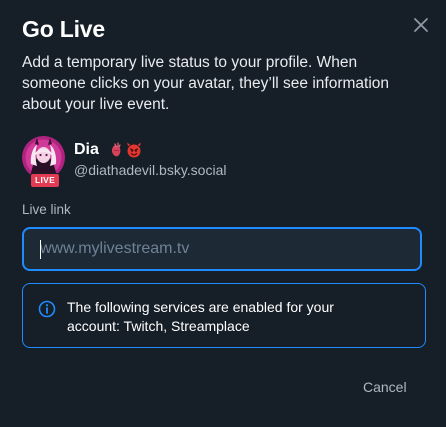 The width and height of the screenshot is (446, 427). I want to click on display-name: Dia, so click(86, 149).